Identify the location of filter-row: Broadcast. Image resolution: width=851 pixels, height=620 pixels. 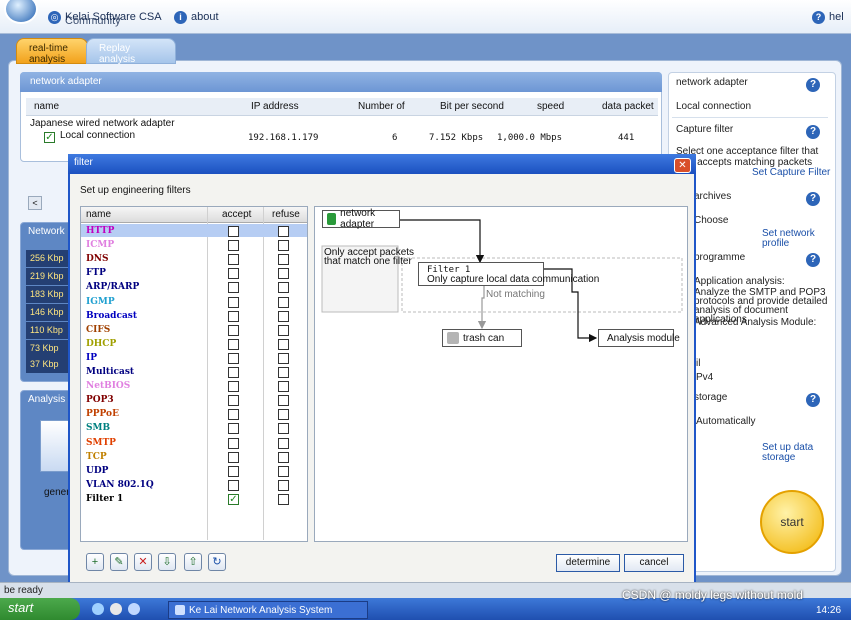
(194, 317).